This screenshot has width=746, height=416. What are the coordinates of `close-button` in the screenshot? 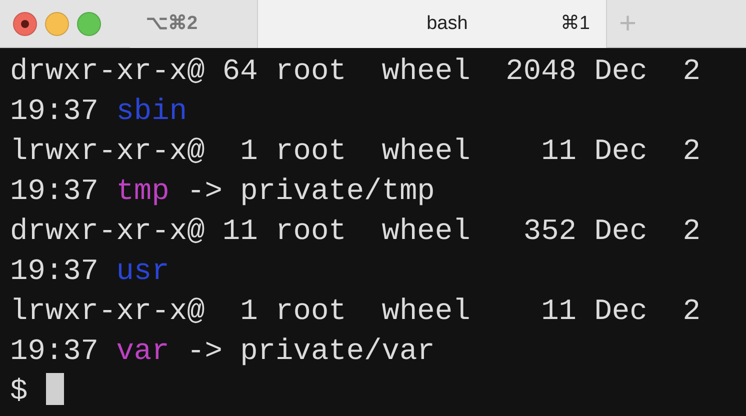 It's located at (25, 24).